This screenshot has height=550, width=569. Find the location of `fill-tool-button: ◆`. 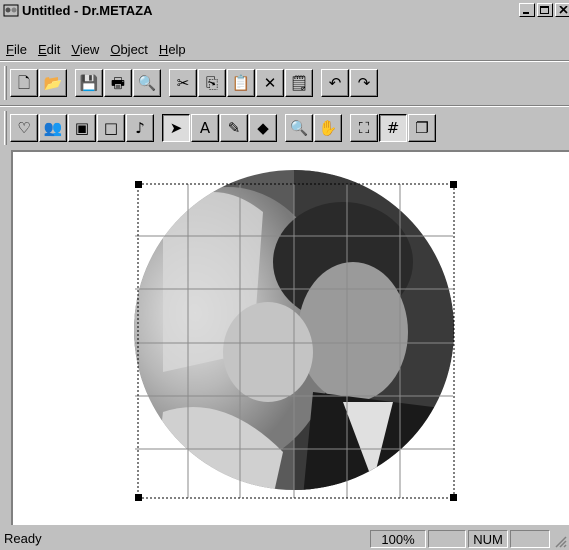

fill-tool-button: ◆ is located at coordinates (263, 128).